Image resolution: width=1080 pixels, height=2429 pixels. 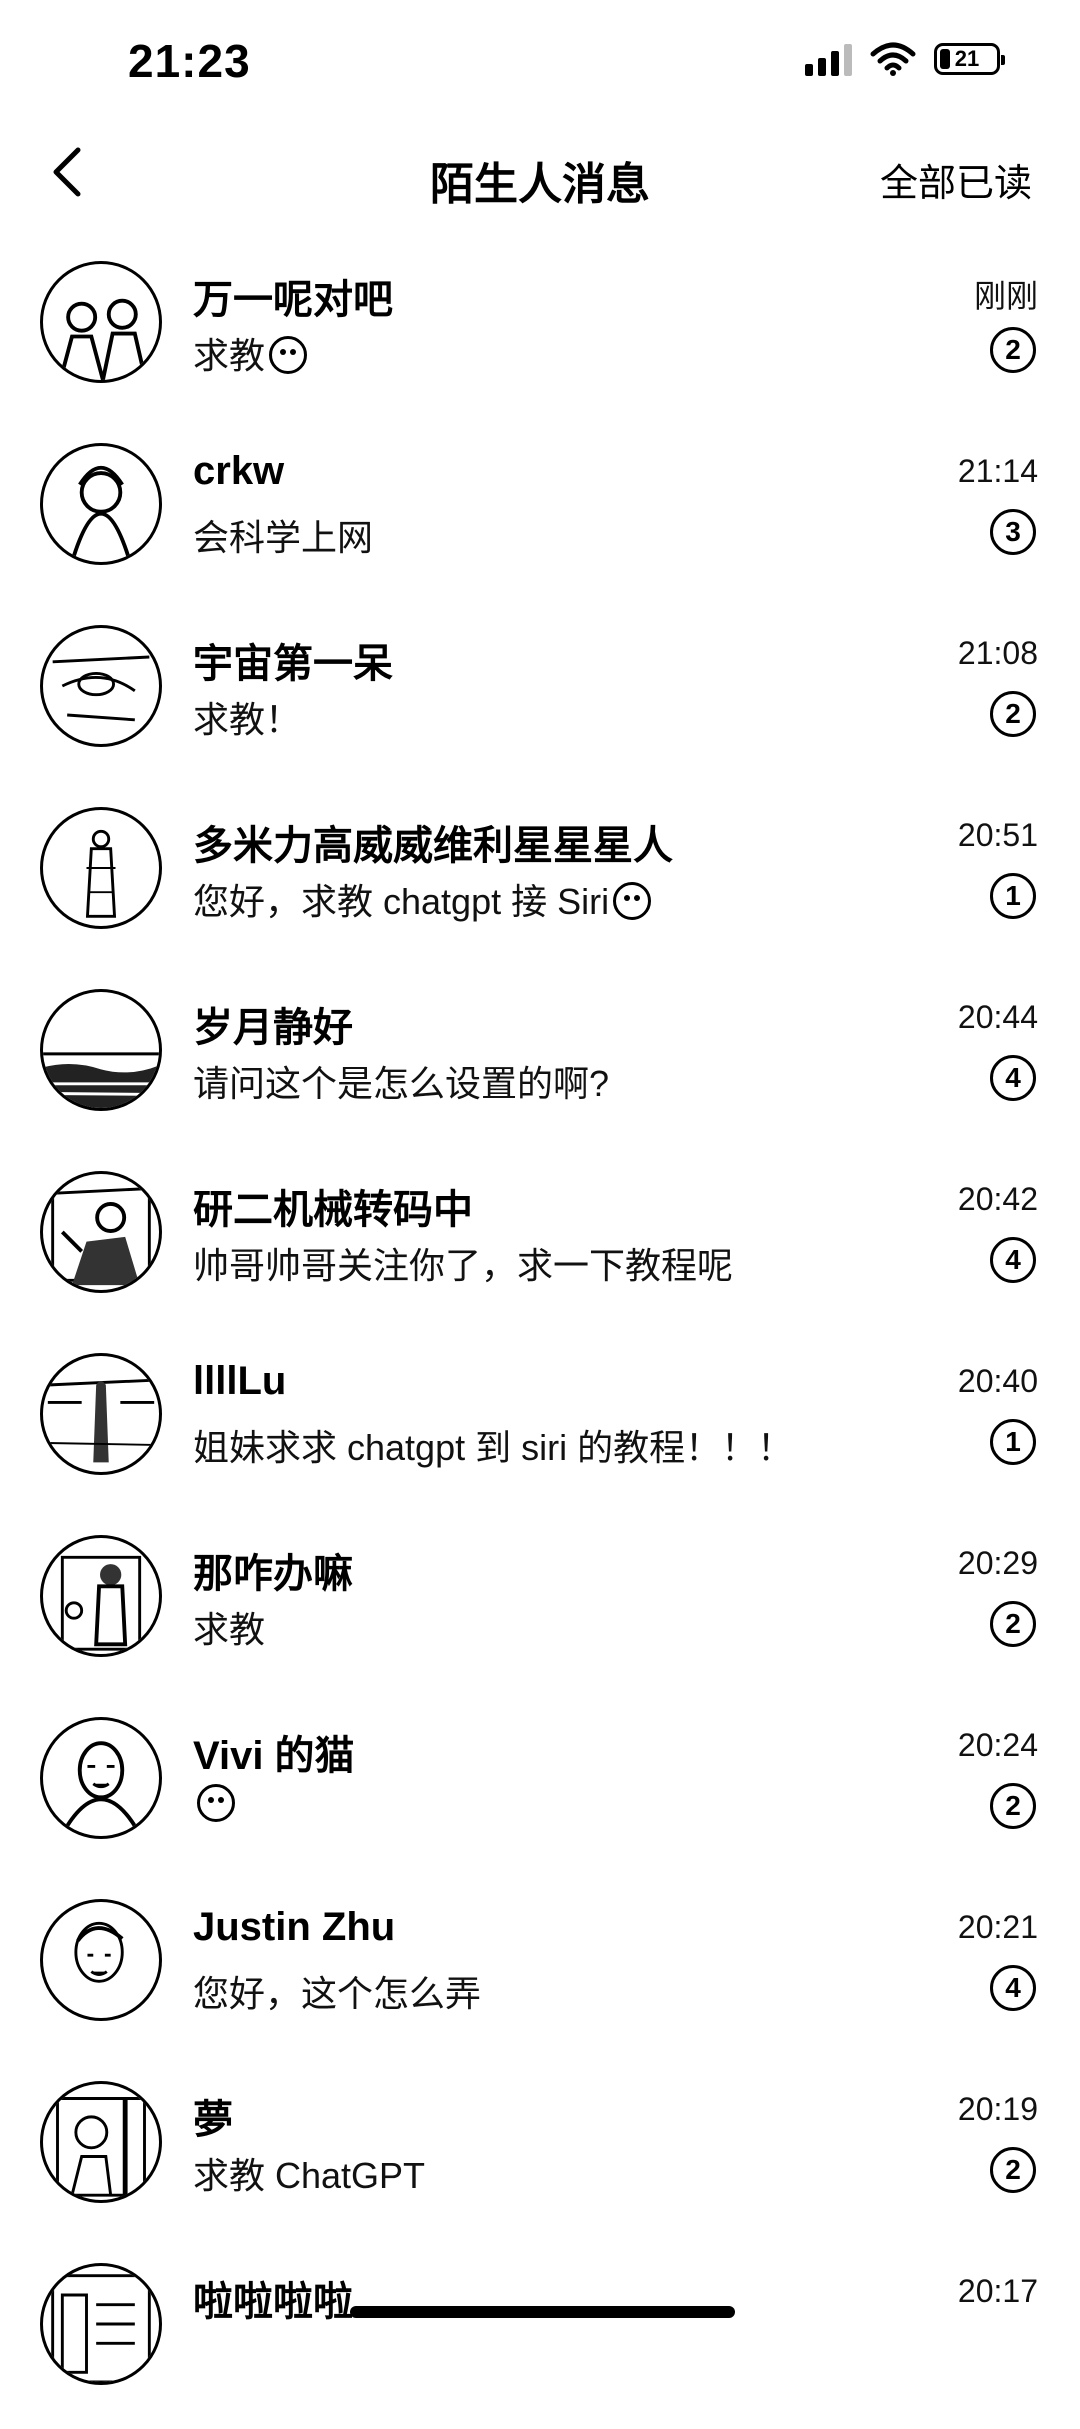 I want to click on conversation-time: 20:17, so click(x=997, y=2291).